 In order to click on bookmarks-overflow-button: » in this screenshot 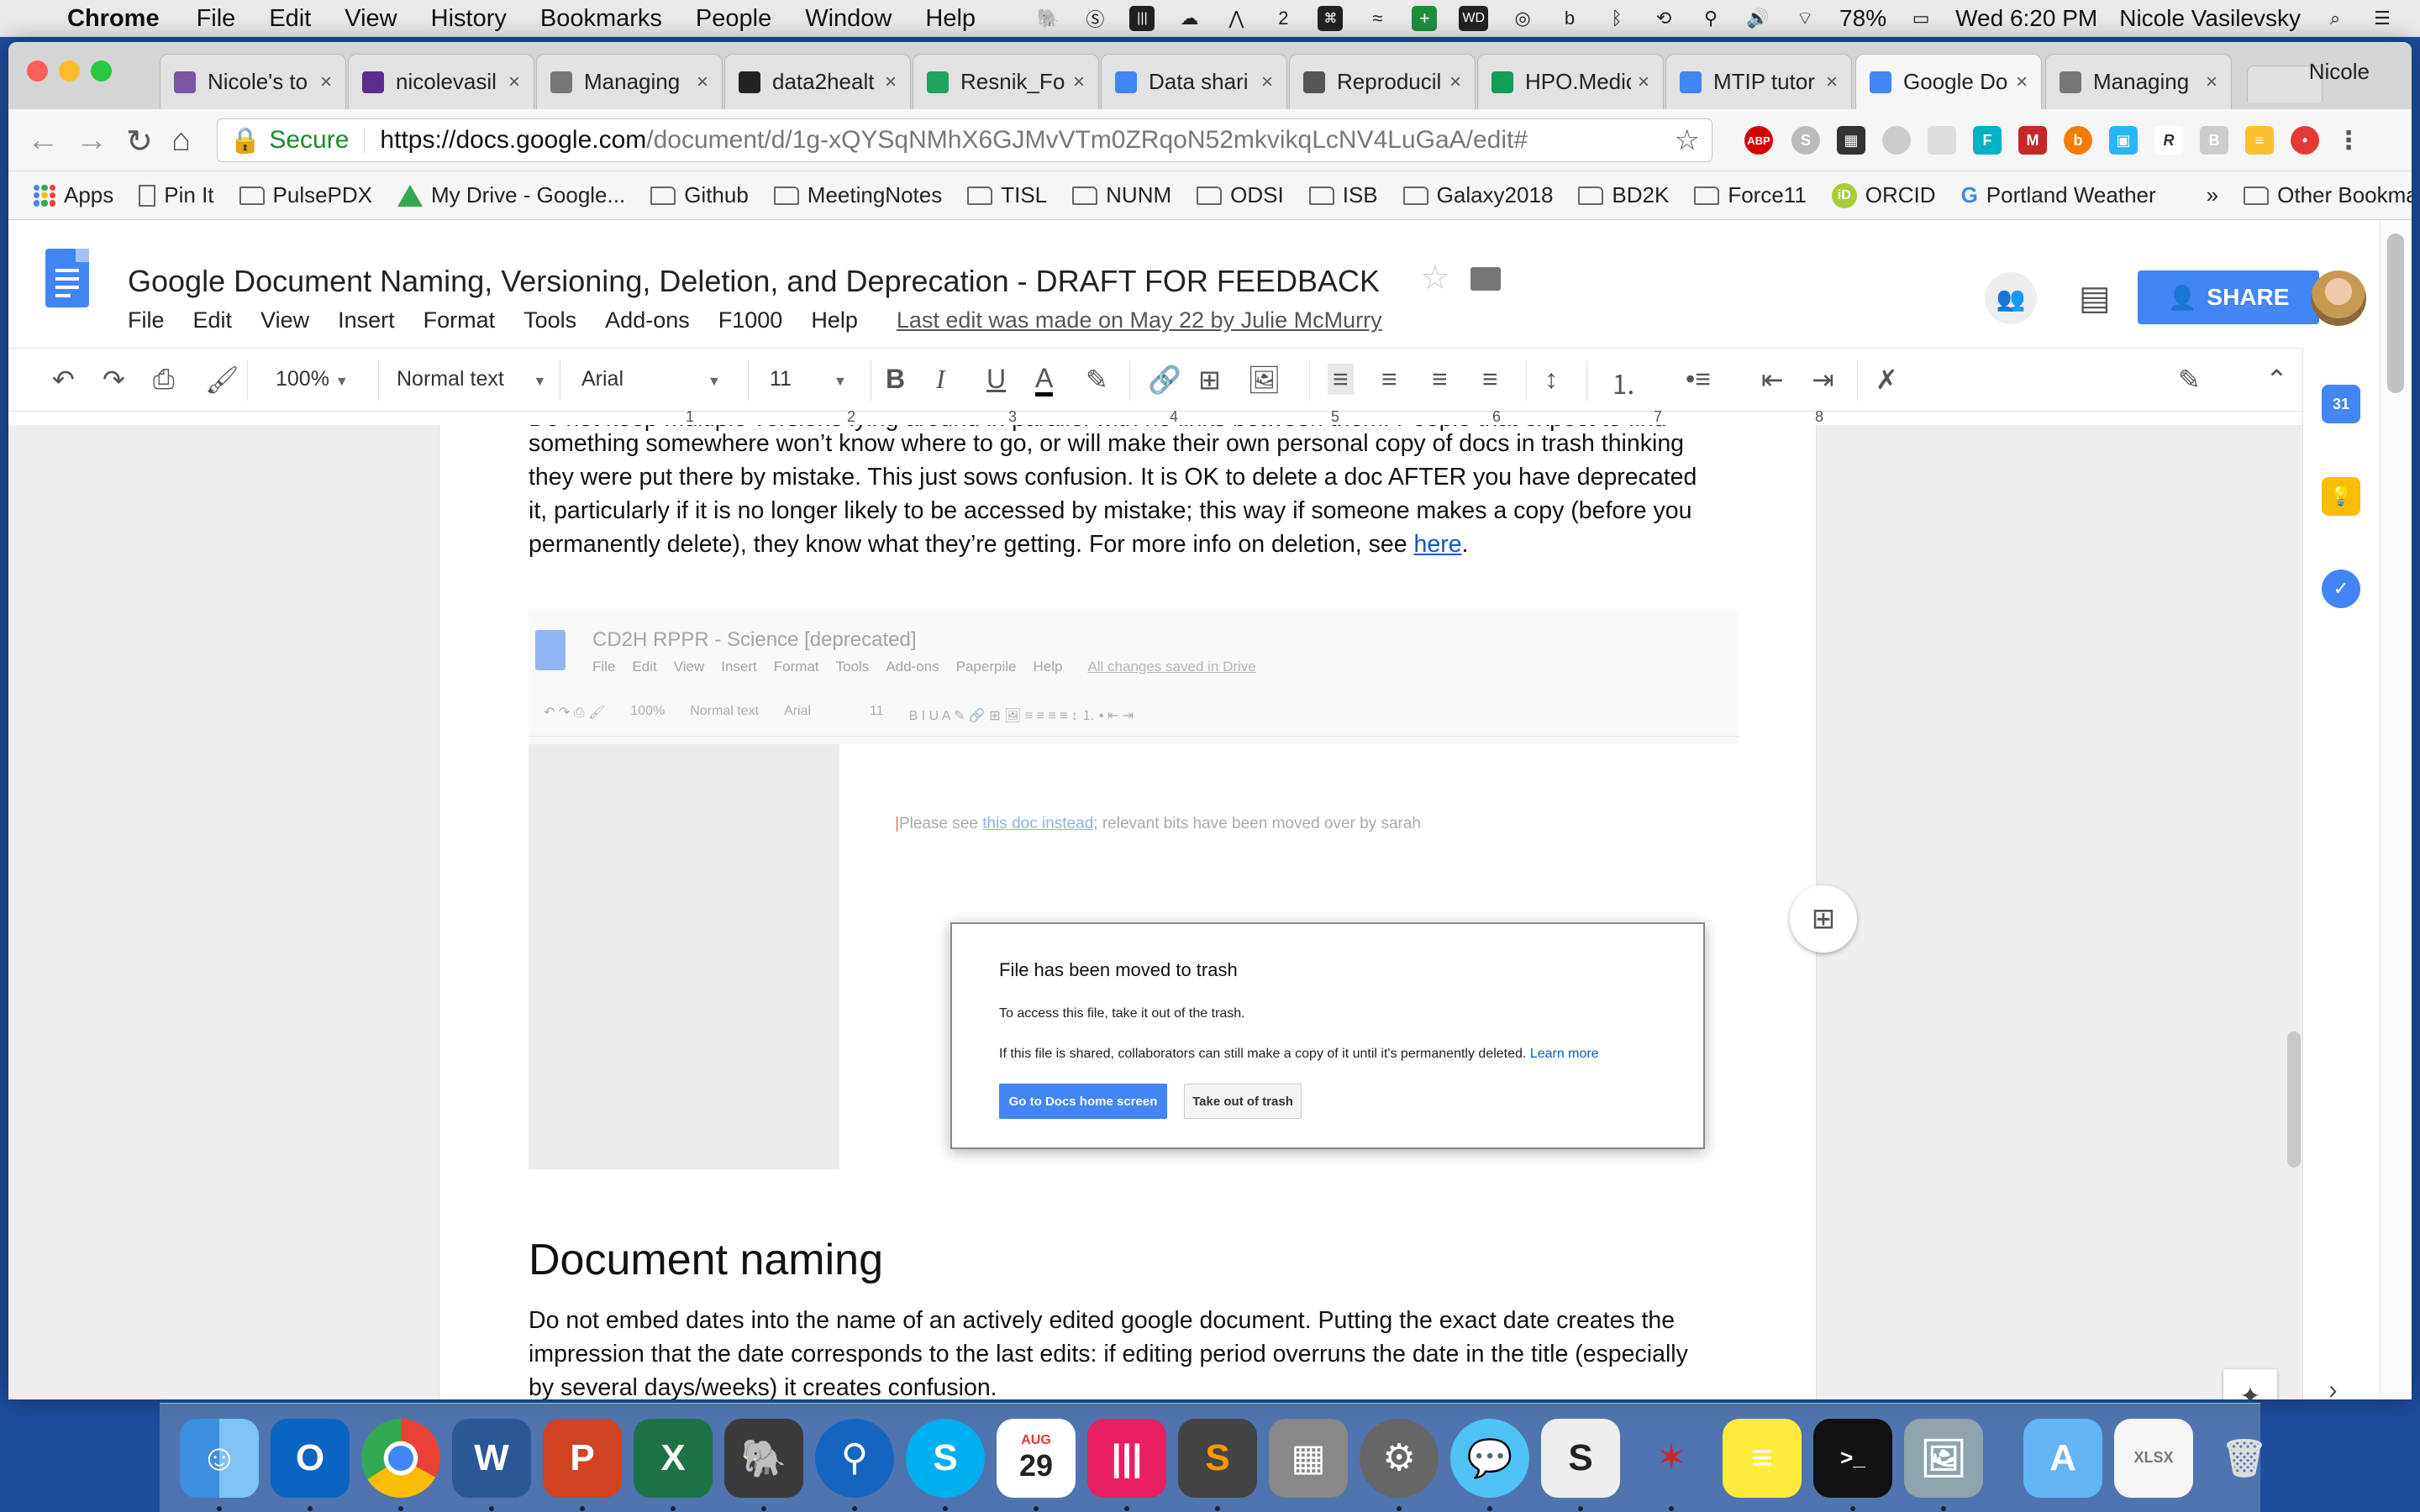, I will do `click(2212, 195)`.